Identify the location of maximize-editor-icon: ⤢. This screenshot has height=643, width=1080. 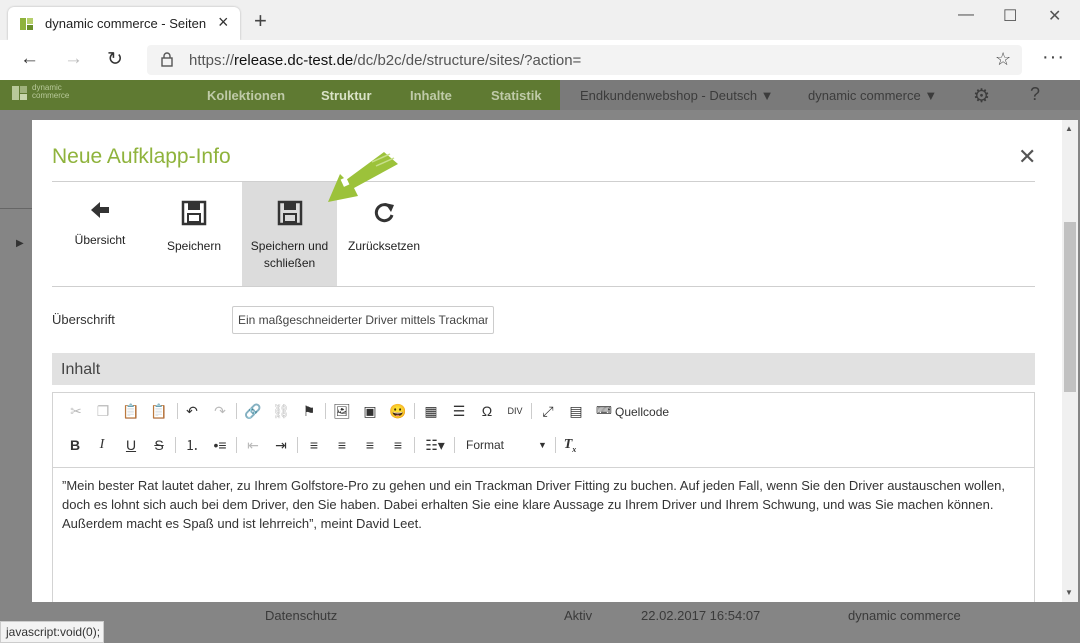
(548, 411).